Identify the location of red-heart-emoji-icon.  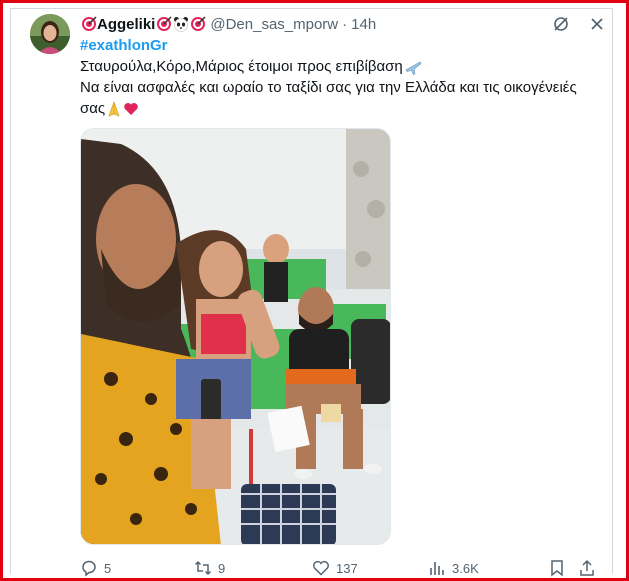
(131, 109).